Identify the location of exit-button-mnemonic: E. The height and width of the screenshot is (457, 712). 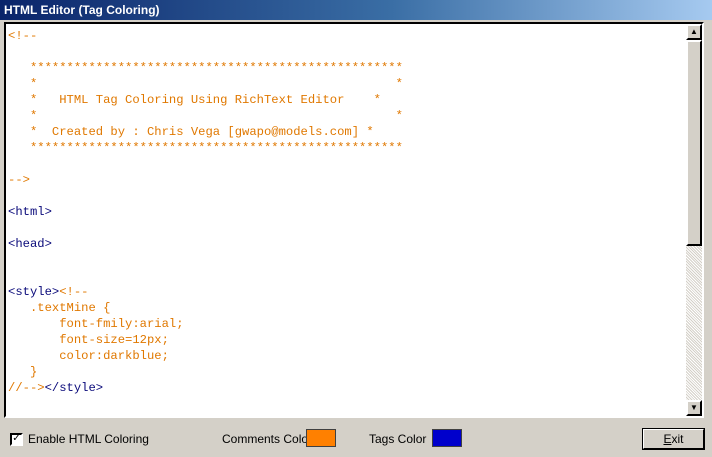
(667, 439).